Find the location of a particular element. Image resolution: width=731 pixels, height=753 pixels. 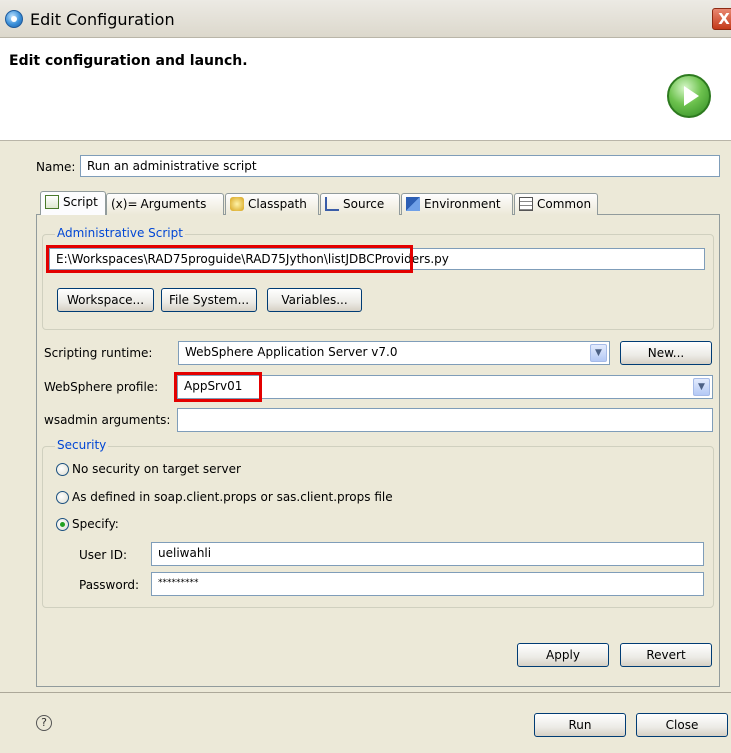

app-icon is located at coordinates (14, 19).